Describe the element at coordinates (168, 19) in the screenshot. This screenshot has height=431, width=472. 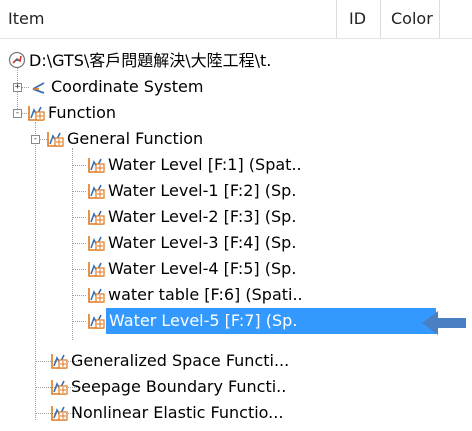
I see `column-header-item: Item` at that location.